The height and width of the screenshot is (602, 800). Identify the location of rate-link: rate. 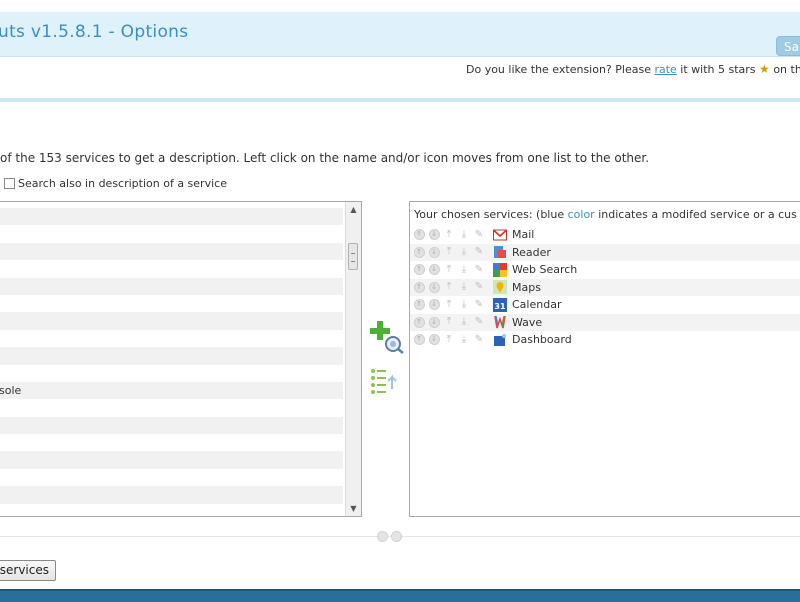
(665, 69).